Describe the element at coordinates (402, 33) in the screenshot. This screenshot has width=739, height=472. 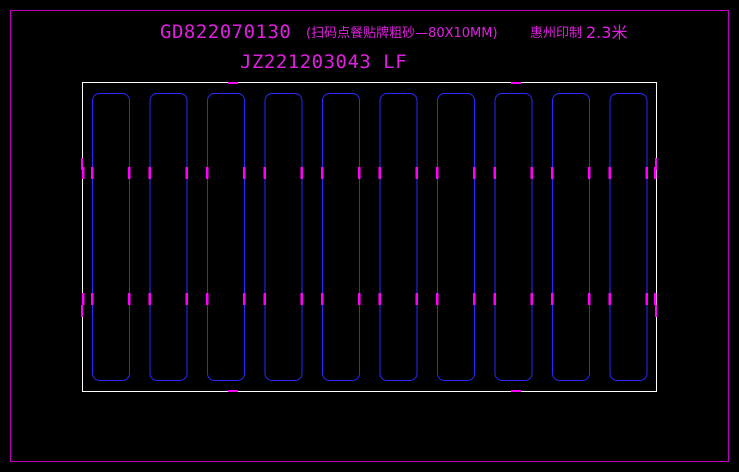
I see `title-desc: (扫码点餐贴牌粗砂—80X10MM)` at that location.